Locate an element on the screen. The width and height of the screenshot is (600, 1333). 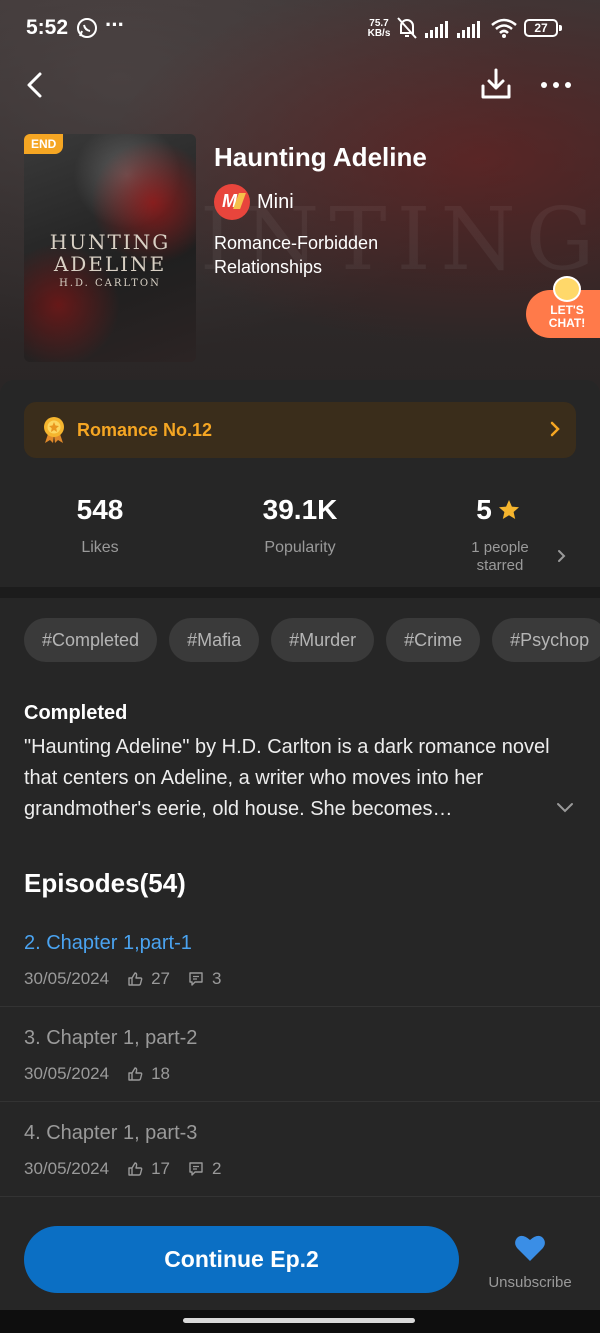
episodes-heading: Episodes(54) is located at coordinates (105, 883).